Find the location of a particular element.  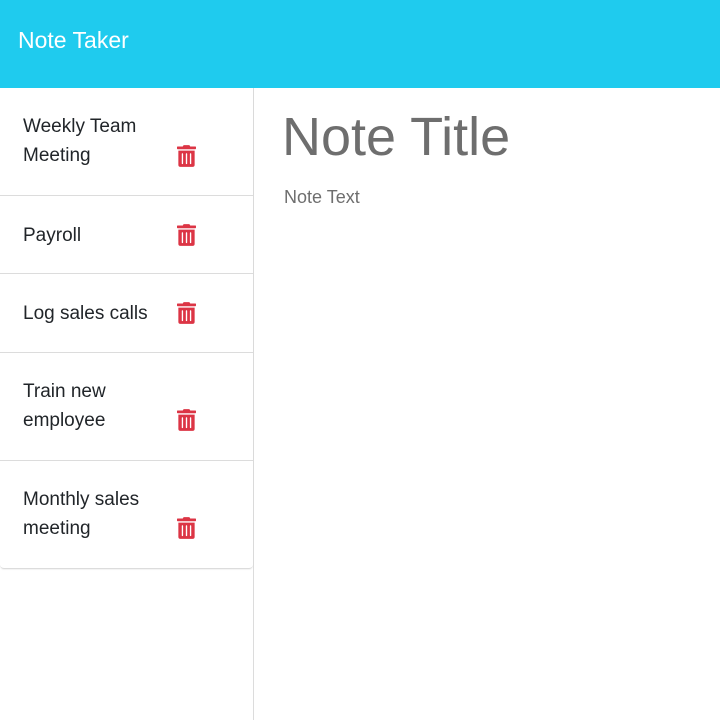

list-item: Weekly Team Meeting is located at coordinates (126, 142).